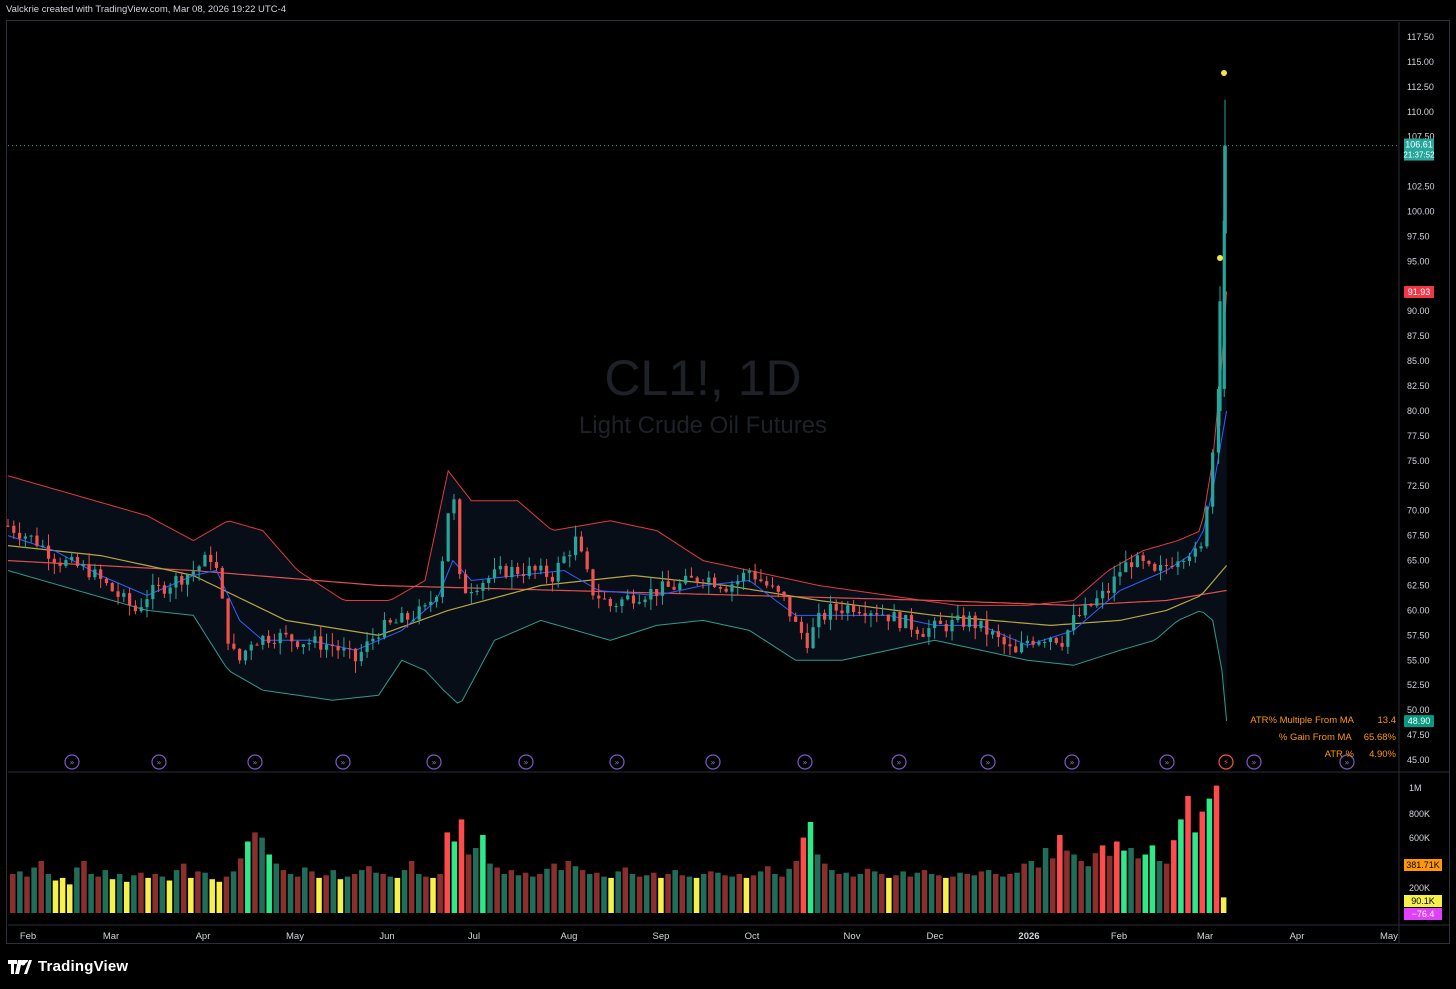 This screenshot has width=1456, height=989. Describe the element at coordinates (20, 965) in the screenshot. I see `tradingview-logo-icon` at that location.